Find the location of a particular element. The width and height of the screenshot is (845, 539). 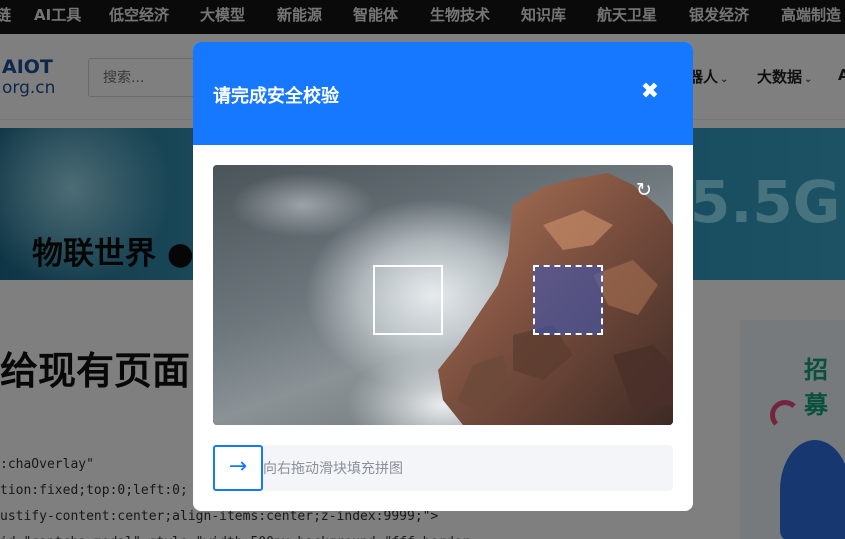

modal-title: 请完成安全校验 is located at coordinates (276, 96).